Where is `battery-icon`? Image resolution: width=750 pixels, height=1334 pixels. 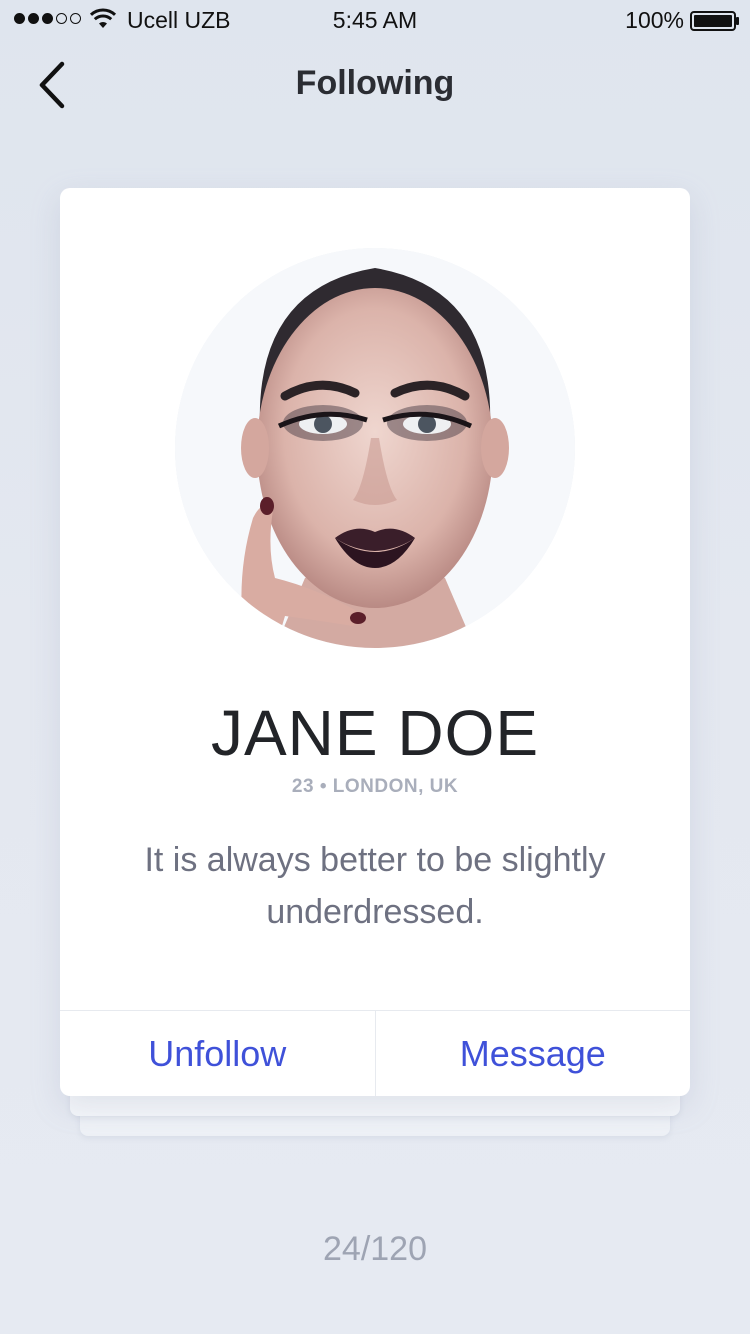 battery-icon is located at coordinates (714, 21).